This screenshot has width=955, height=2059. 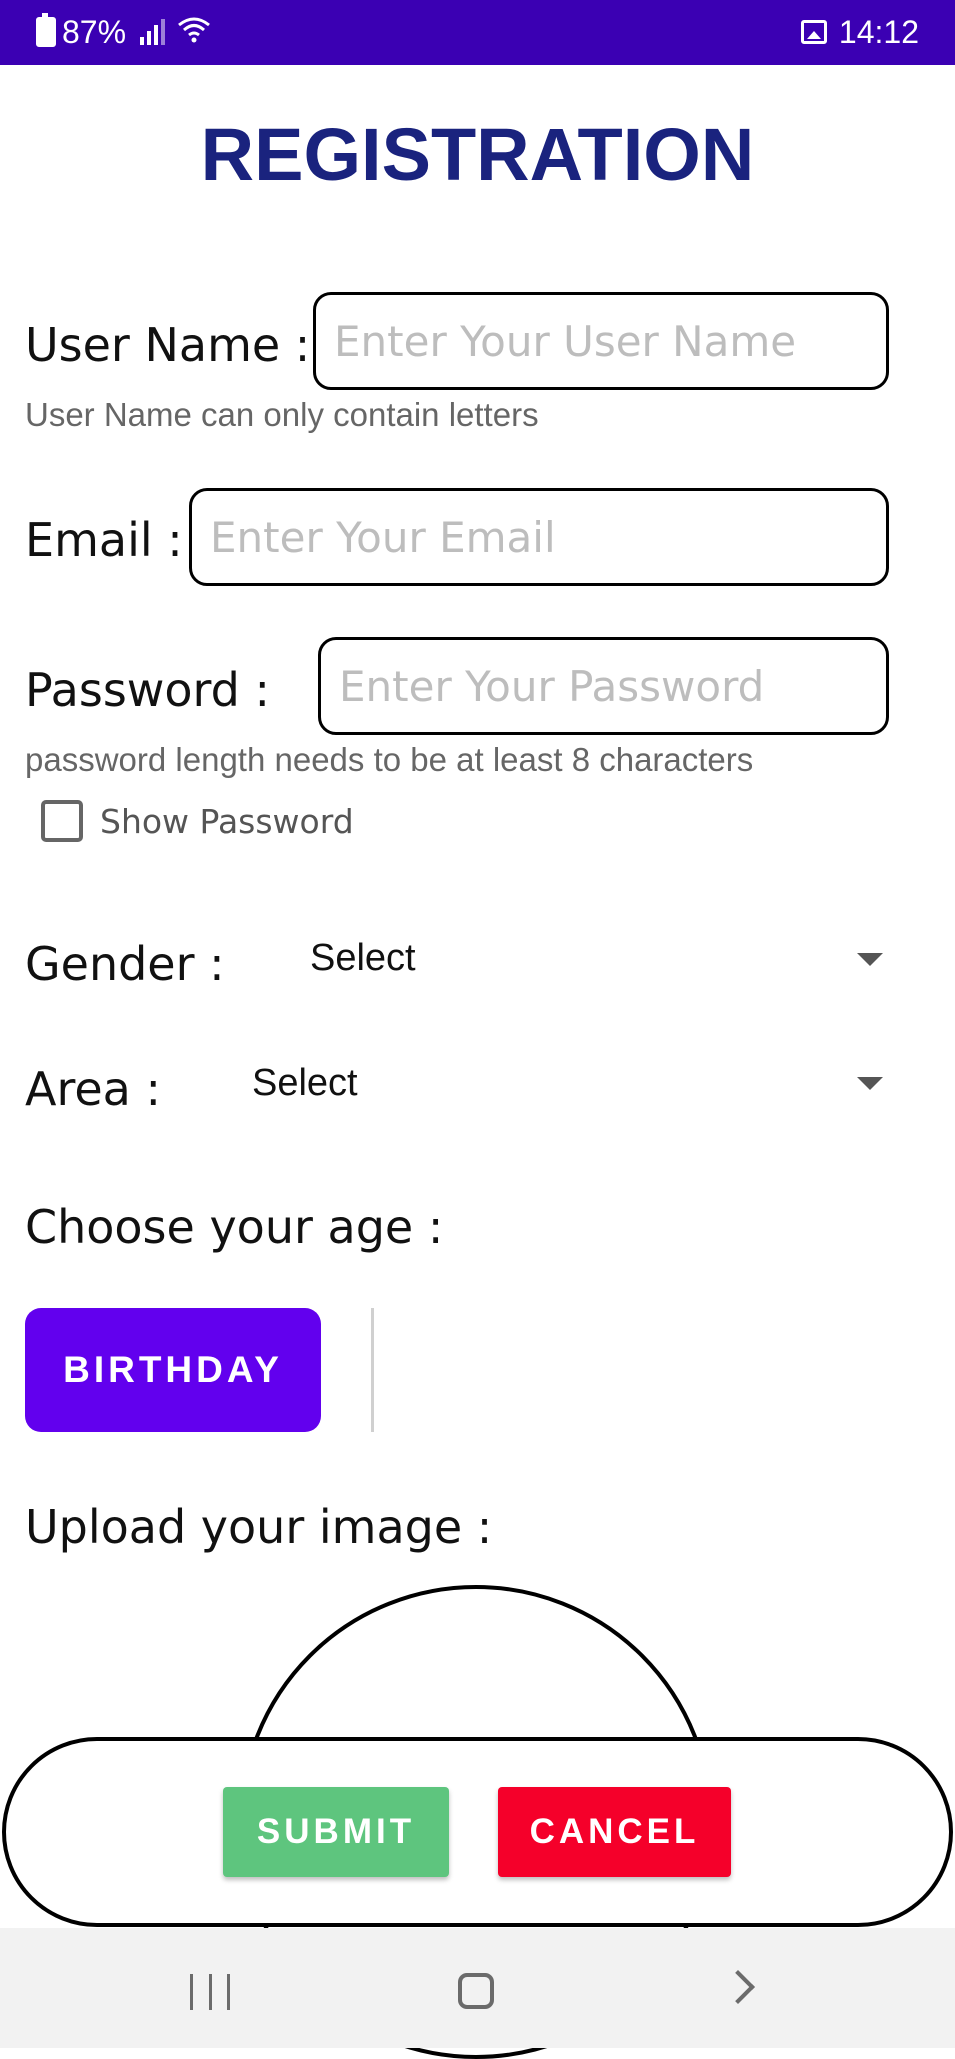 I want to click on status-left: 87%, so click(x=123, y=31).